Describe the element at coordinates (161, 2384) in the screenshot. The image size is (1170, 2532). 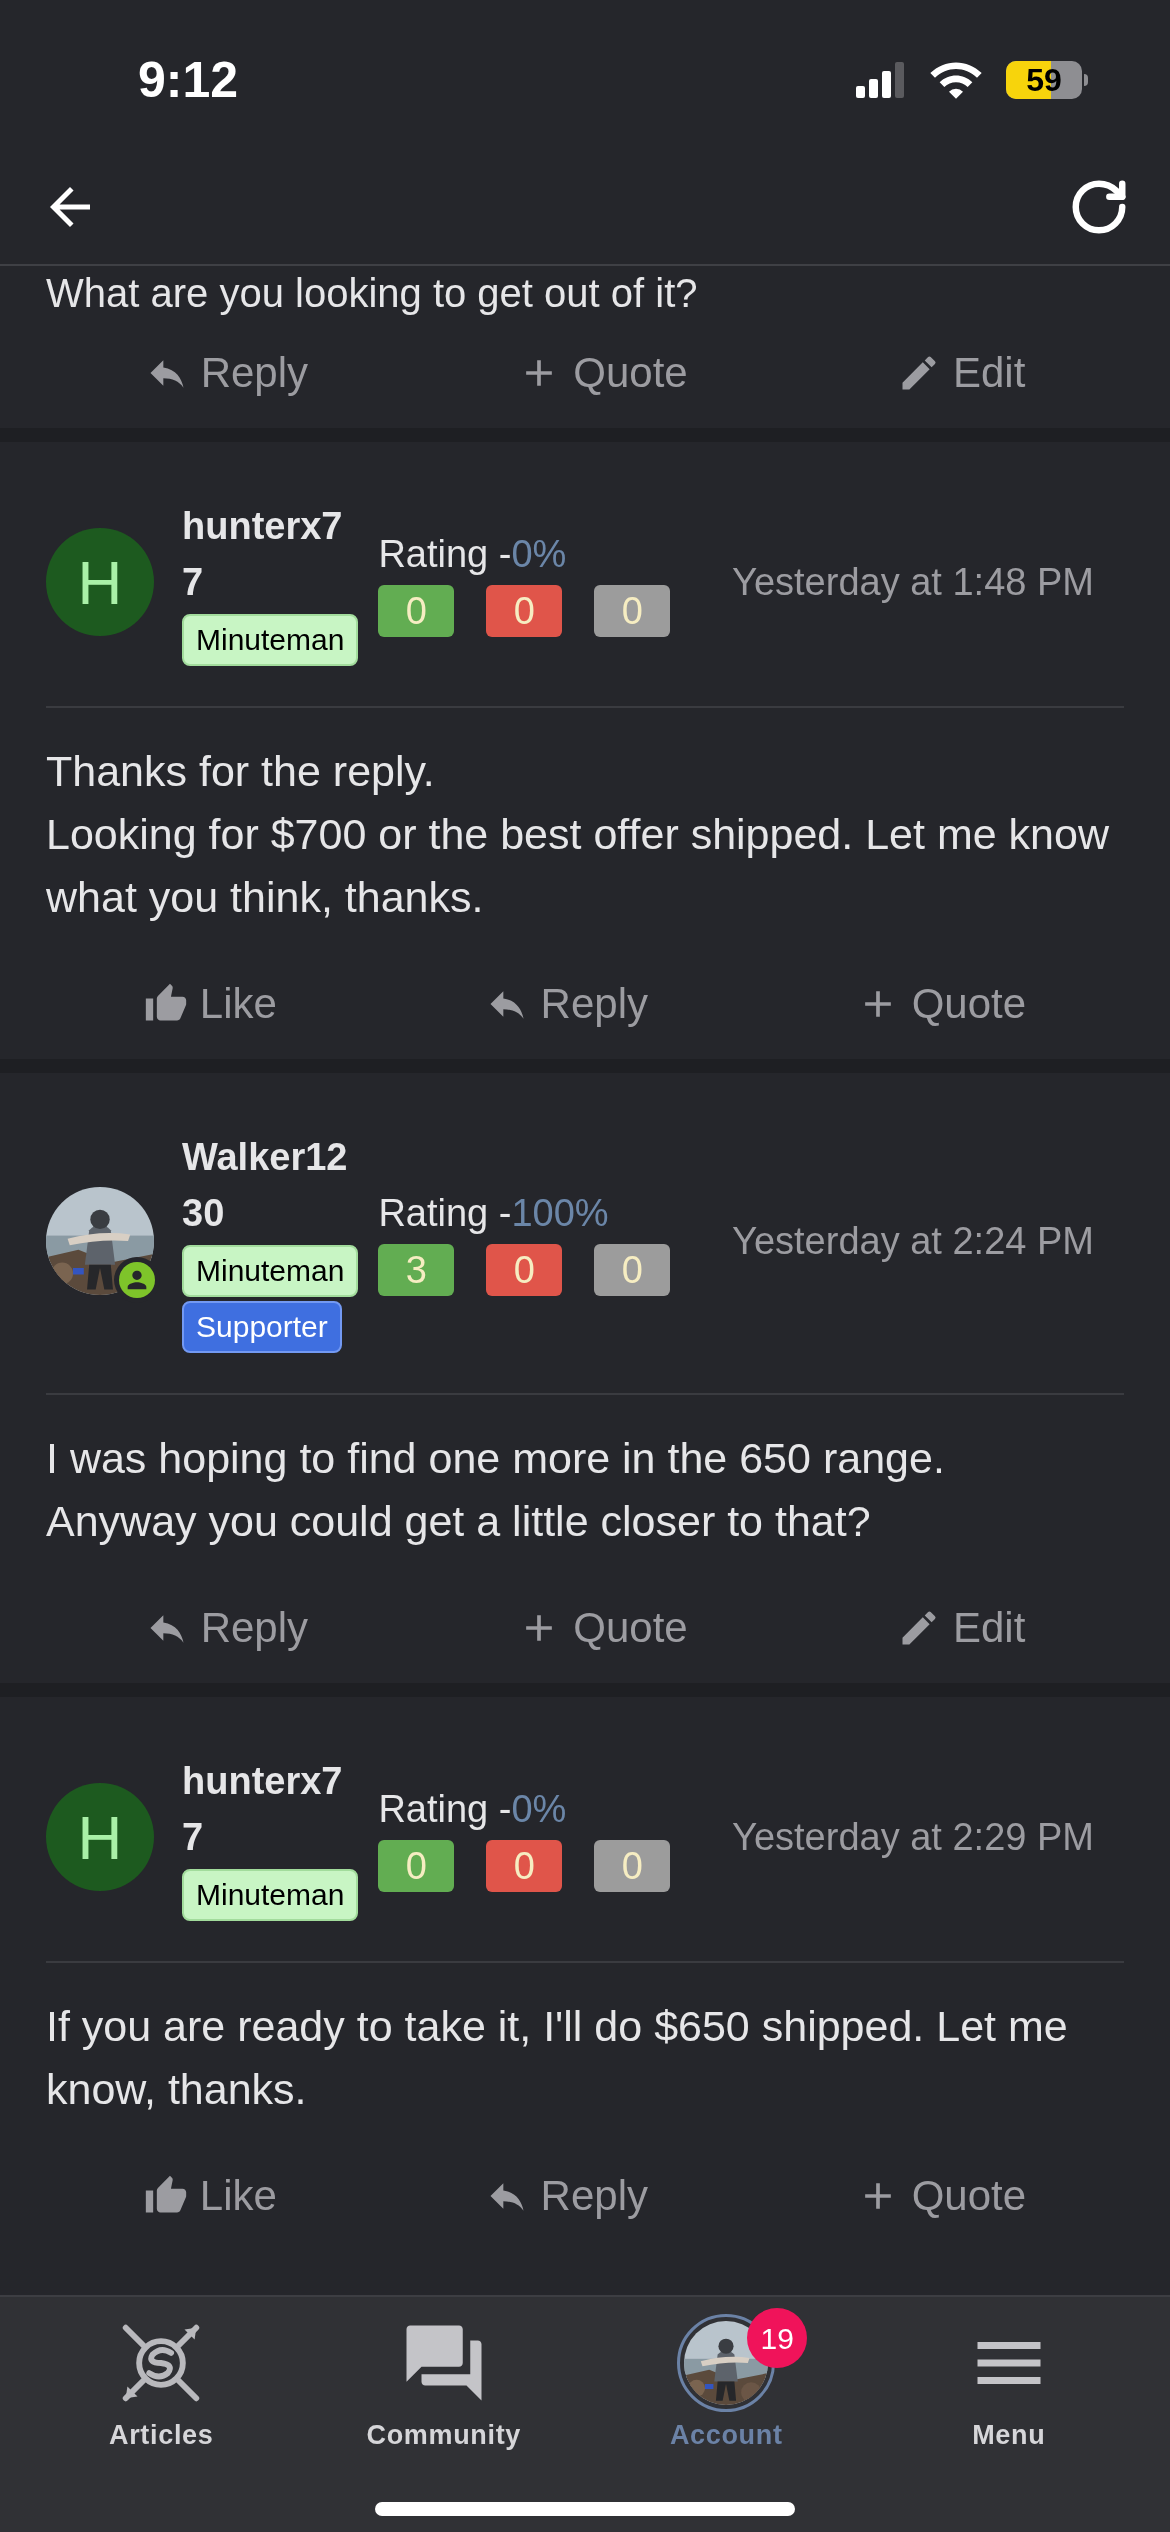
I see `tab-bar-item: Articles` at that location.